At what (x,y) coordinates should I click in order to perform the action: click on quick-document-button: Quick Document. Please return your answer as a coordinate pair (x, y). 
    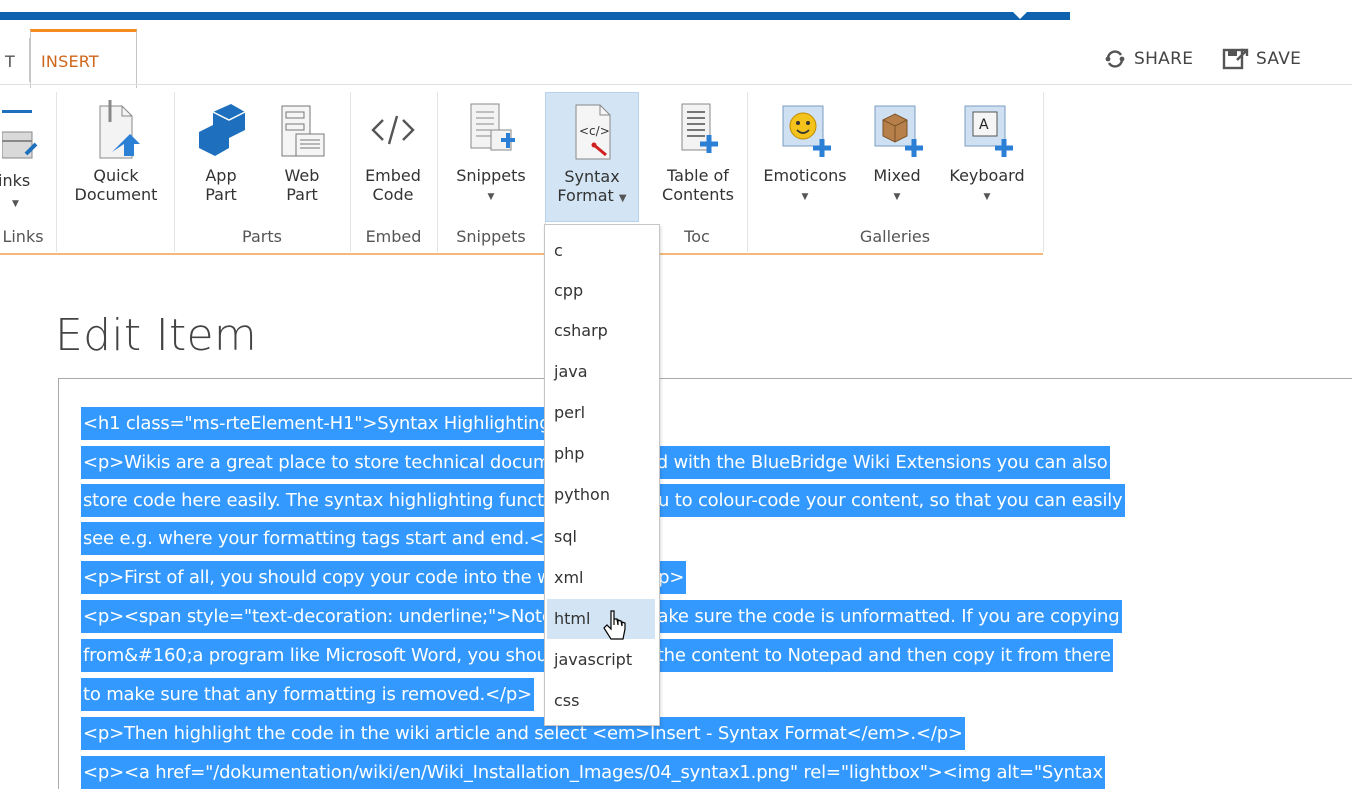
    Looking at the image, I should click on (116, 150).